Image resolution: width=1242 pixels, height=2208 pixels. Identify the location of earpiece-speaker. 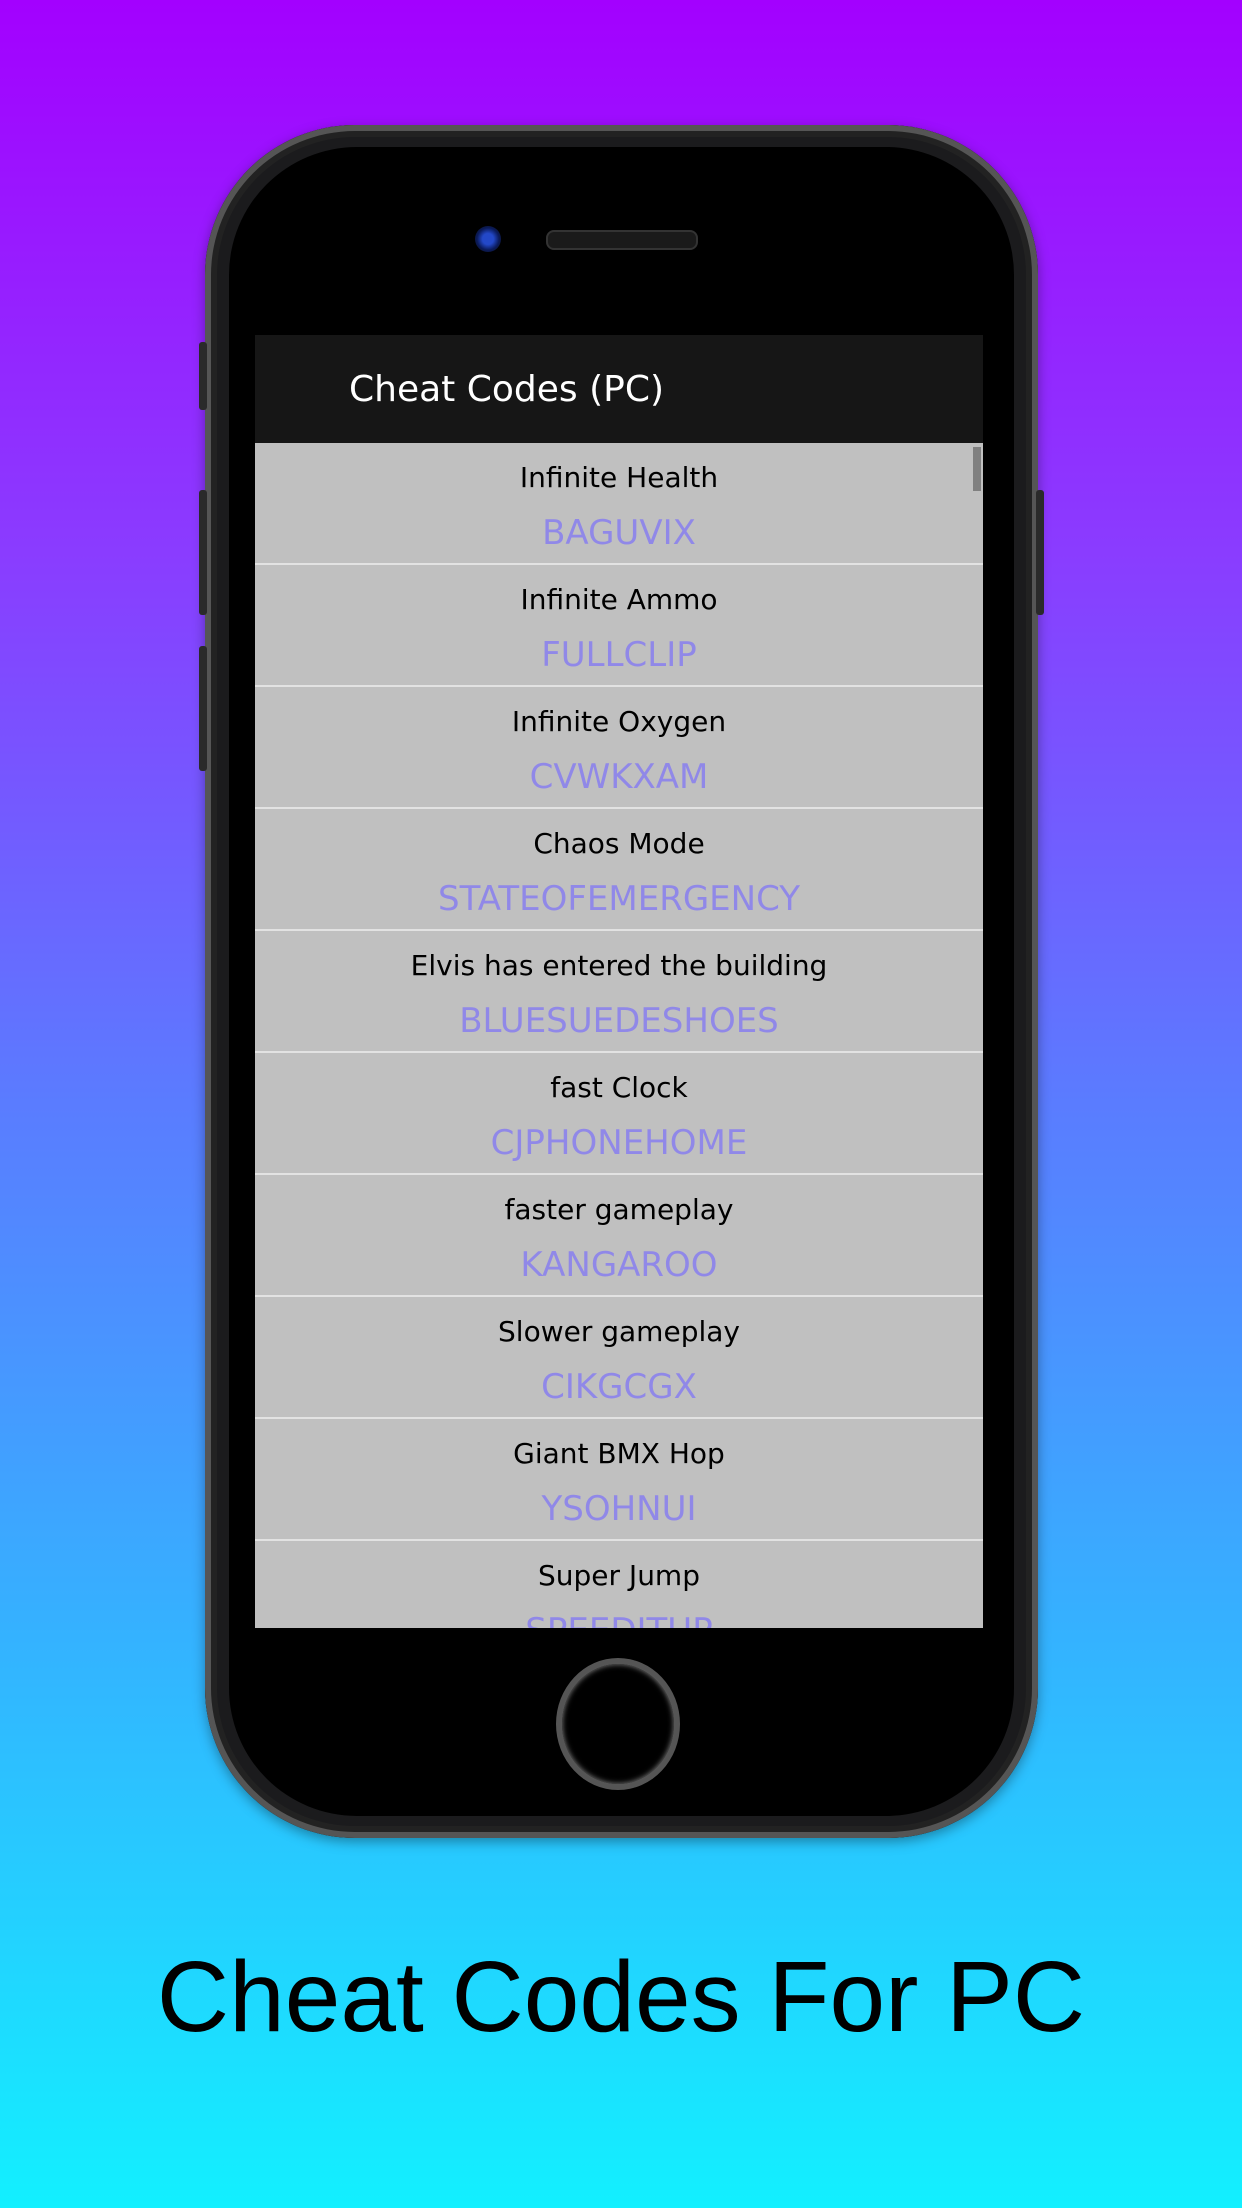
(622, 240).